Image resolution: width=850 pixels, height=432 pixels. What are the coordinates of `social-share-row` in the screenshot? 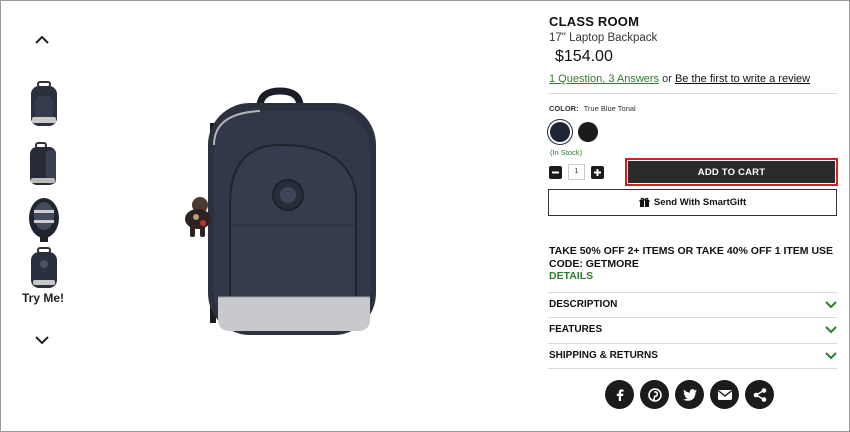 It's located at (689, 394).